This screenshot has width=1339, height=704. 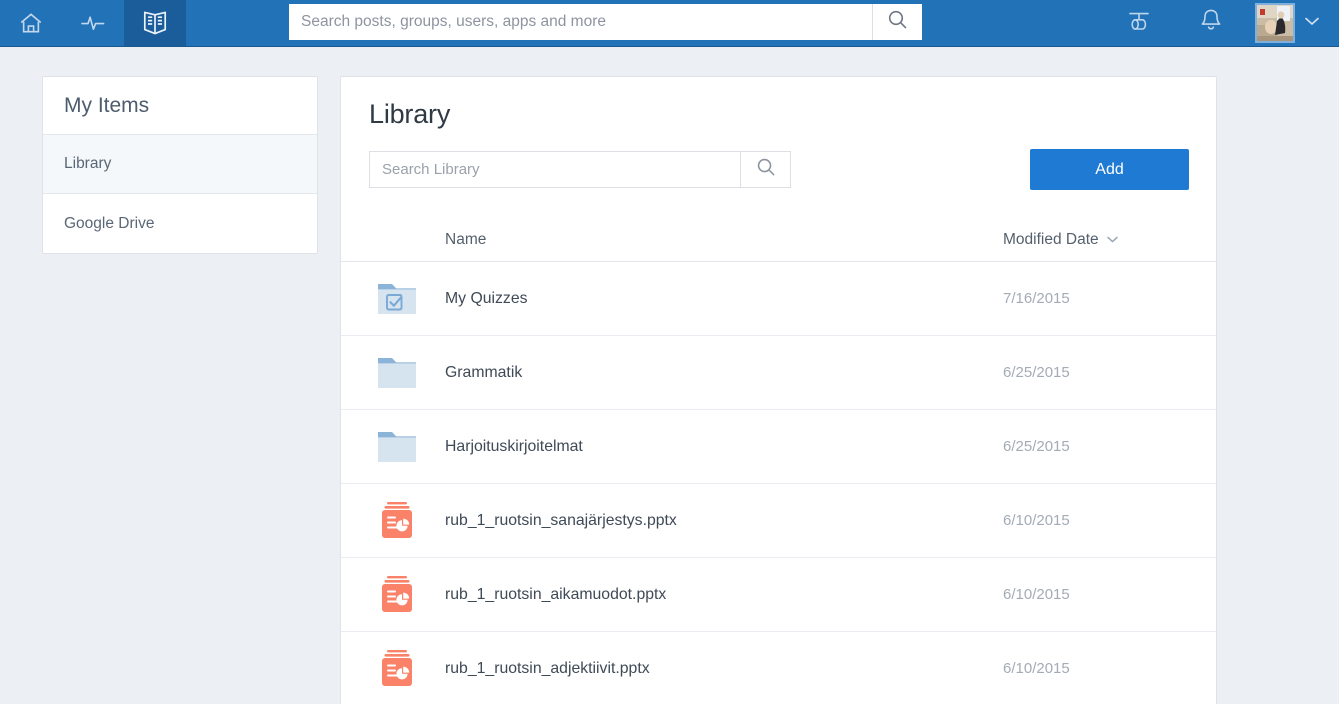 I want to click on sidebar-item-label: Google Drive, so click(x=109, y=223).